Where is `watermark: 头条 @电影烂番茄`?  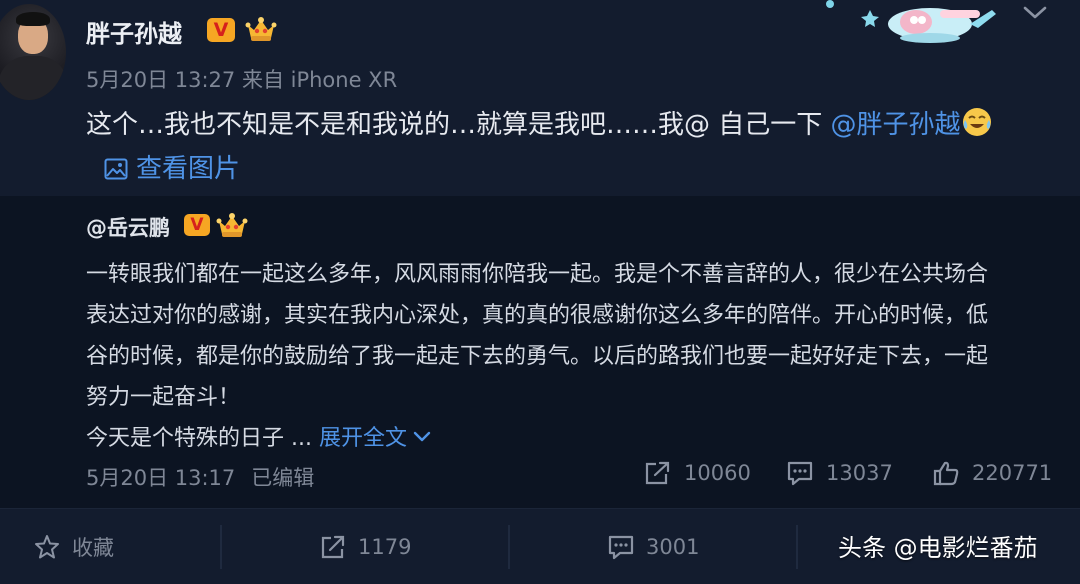 watermark: 头条 @电影烂番茄 is located at coordinates (938, 548).